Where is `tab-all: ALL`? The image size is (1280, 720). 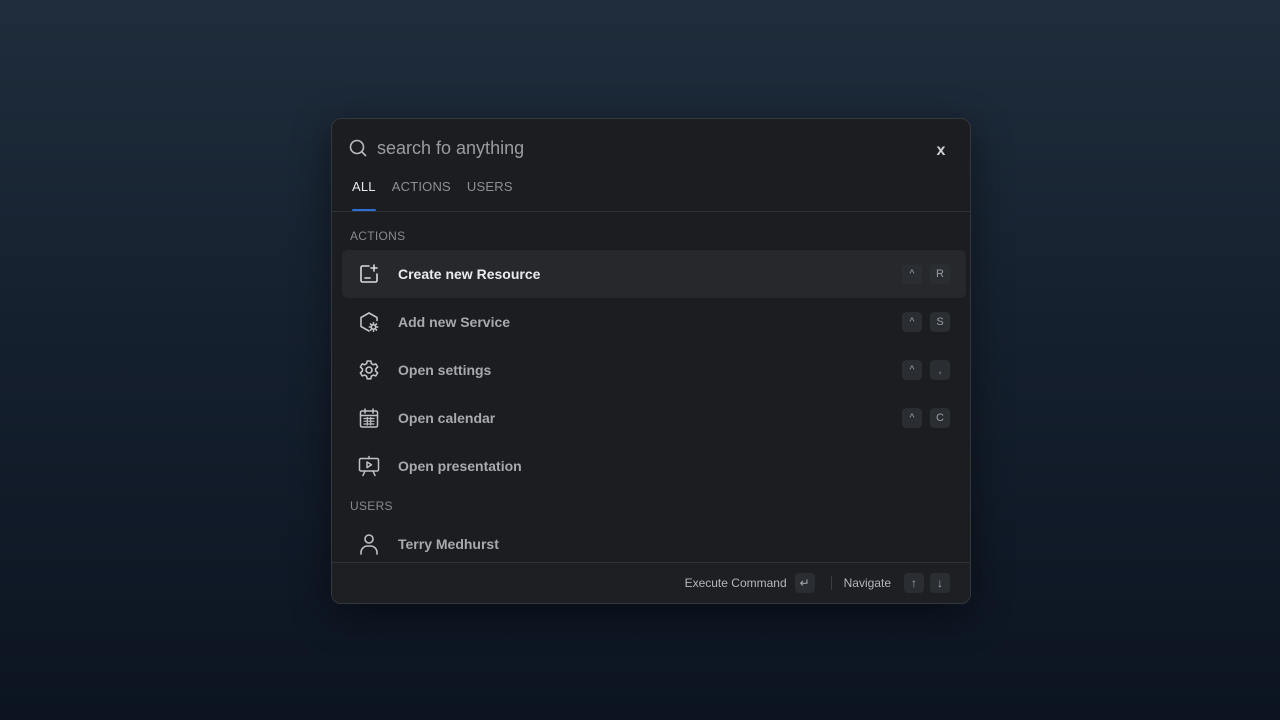 tab-all: ALL is located at coordinates (364, 194).